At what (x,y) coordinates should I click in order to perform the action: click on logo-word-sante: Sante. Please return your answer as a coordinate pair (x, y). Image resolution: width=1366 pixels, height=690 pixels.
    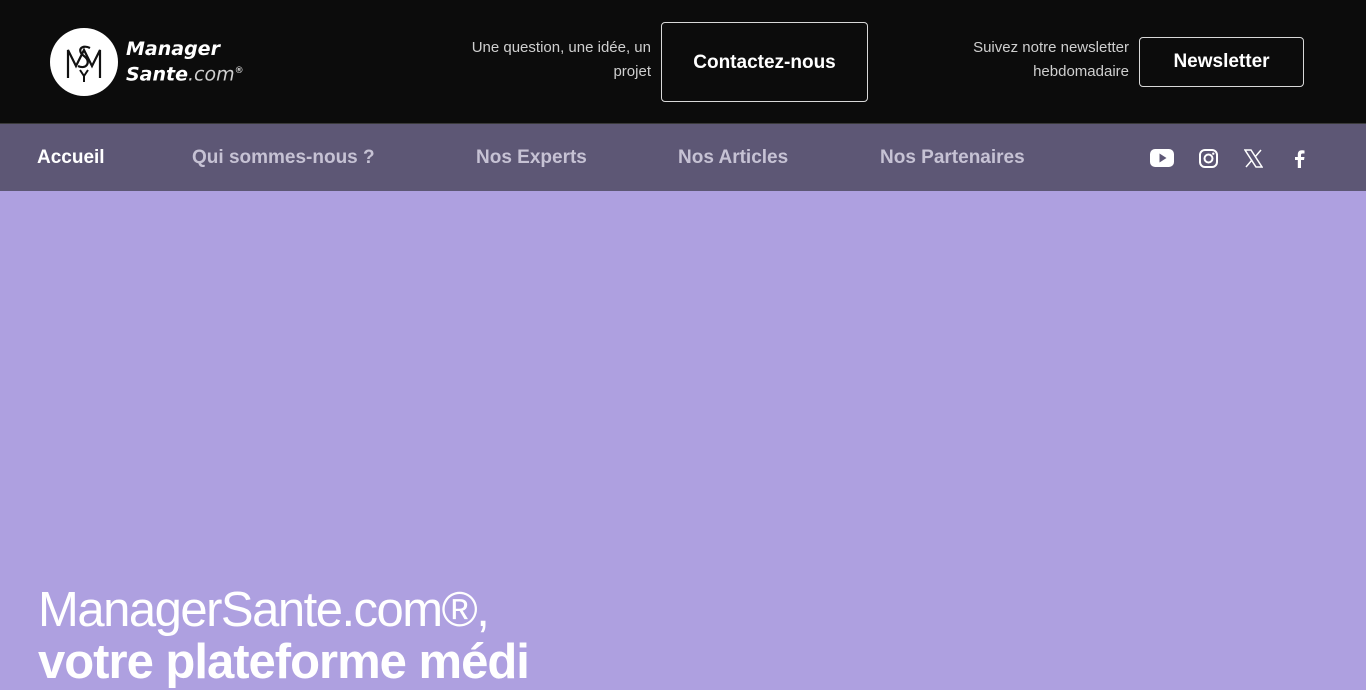
    Looking at the image, I should click on (157, 74).